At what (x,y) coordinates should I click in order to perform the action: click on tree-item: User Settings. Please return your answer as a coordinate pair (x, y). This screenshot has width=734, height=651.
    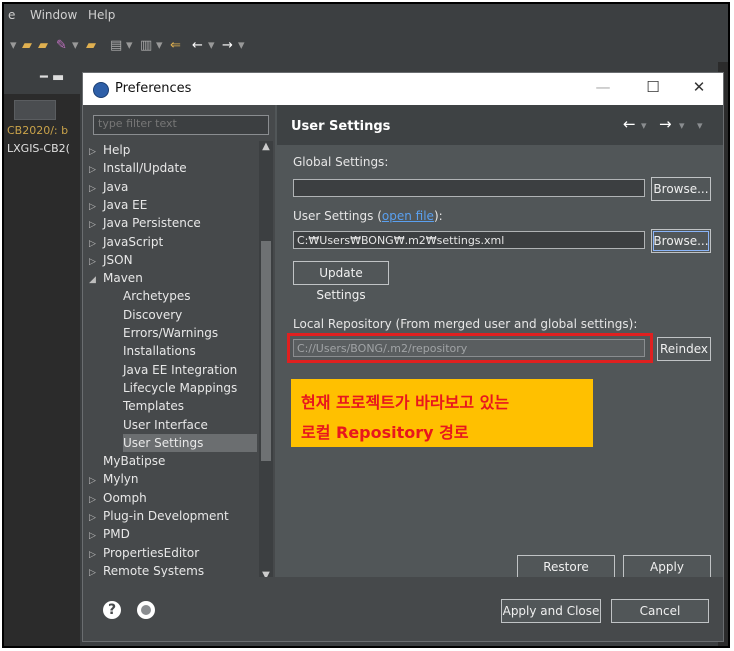
    Looking at the image, I should click on (190, 442).